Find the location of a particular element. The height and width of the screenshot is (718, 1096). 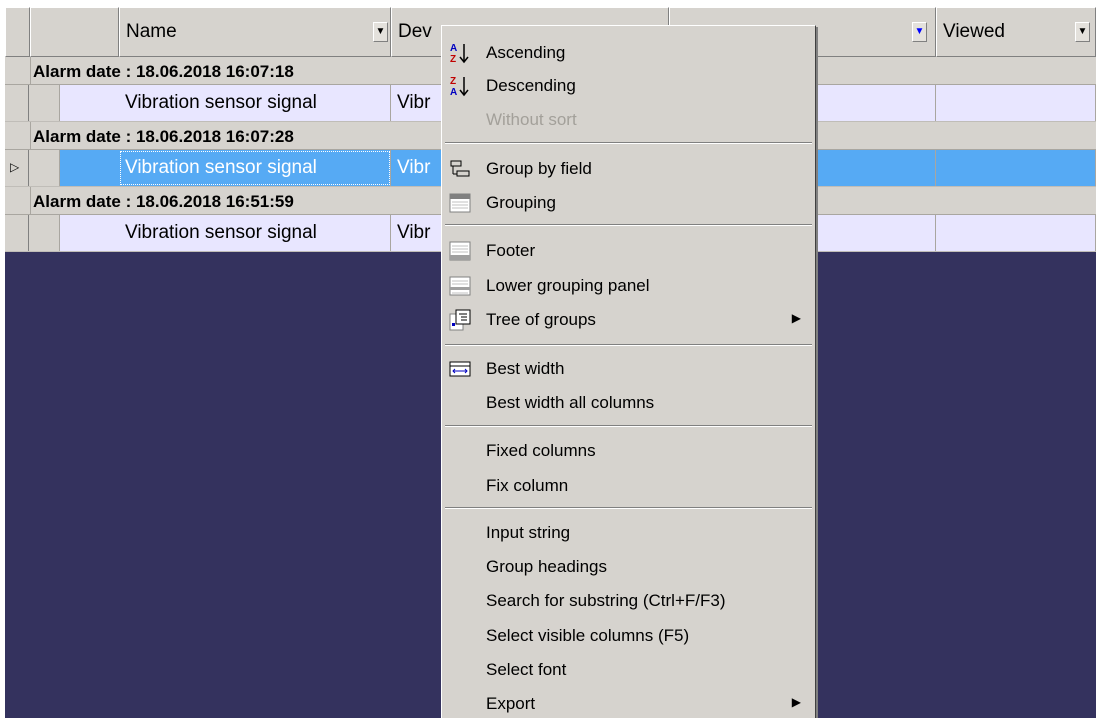

menu-item-label: Fix column is located at coordinates (527, 485).